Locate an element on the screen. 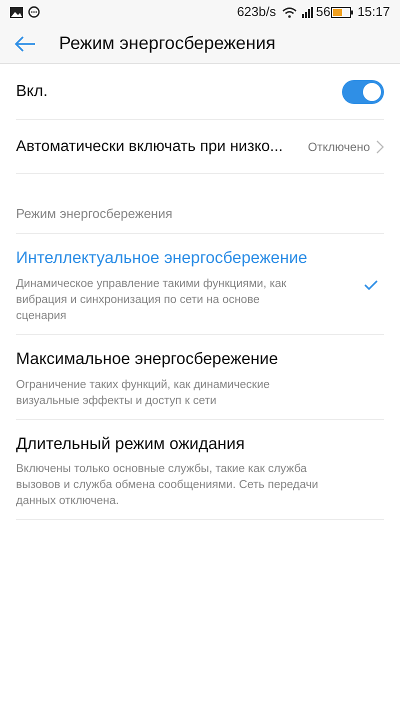 This screenshot has height=711, width=400. network-speed: 623b/s is located at coordinates (256, 12).